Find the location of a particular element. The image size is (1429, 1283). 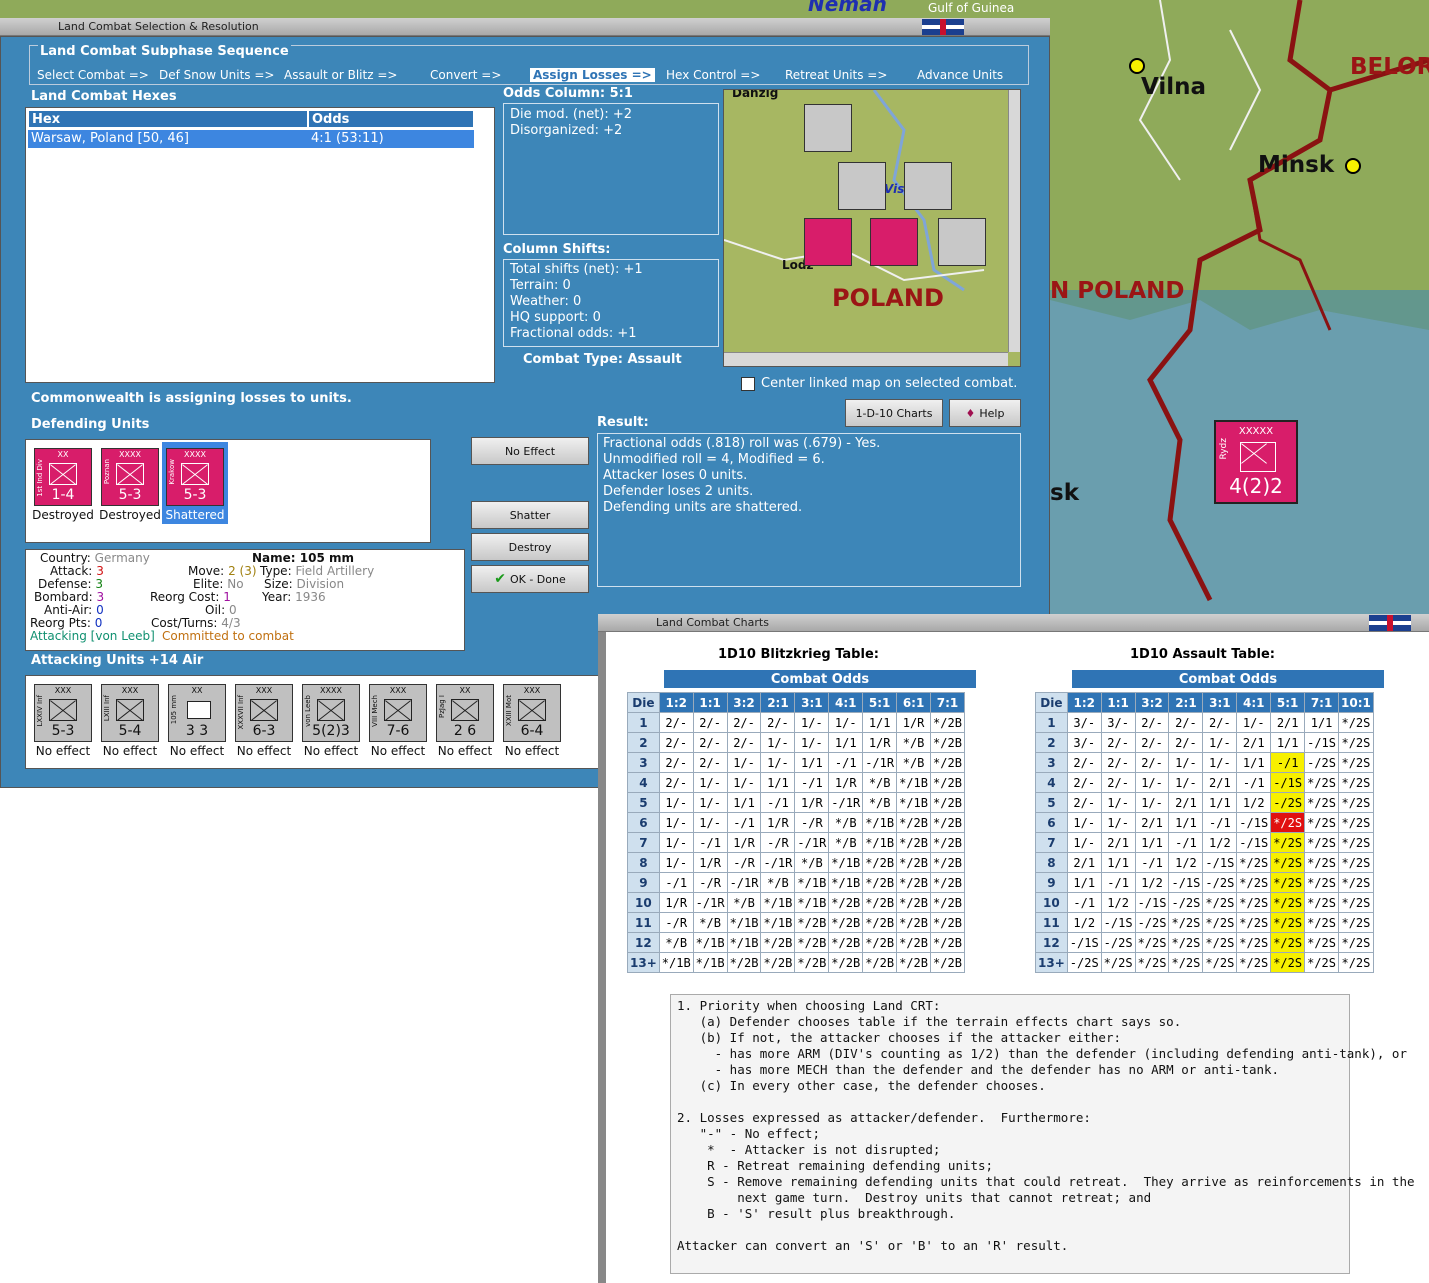

defender-1st-ind: XX 1st Ind Div 1-4 is located at coordinates (63, 477).